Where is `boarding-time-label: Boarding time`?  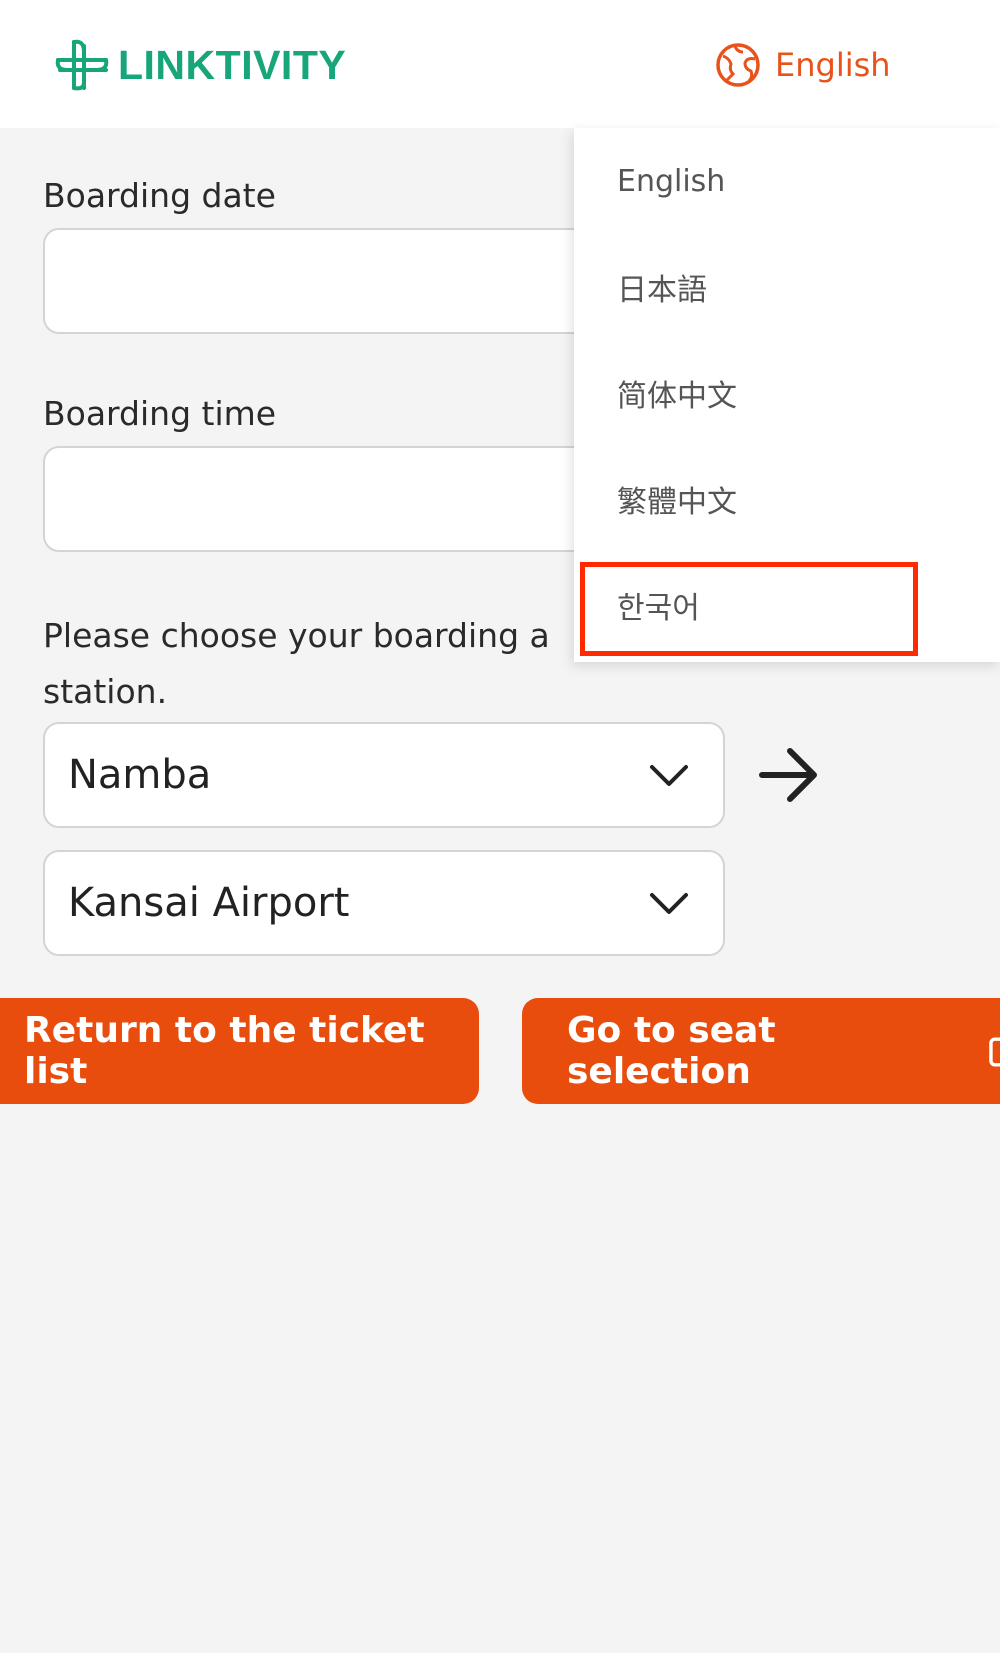 boarding-time-label: Boarding time is located at coordinates (160, 413).